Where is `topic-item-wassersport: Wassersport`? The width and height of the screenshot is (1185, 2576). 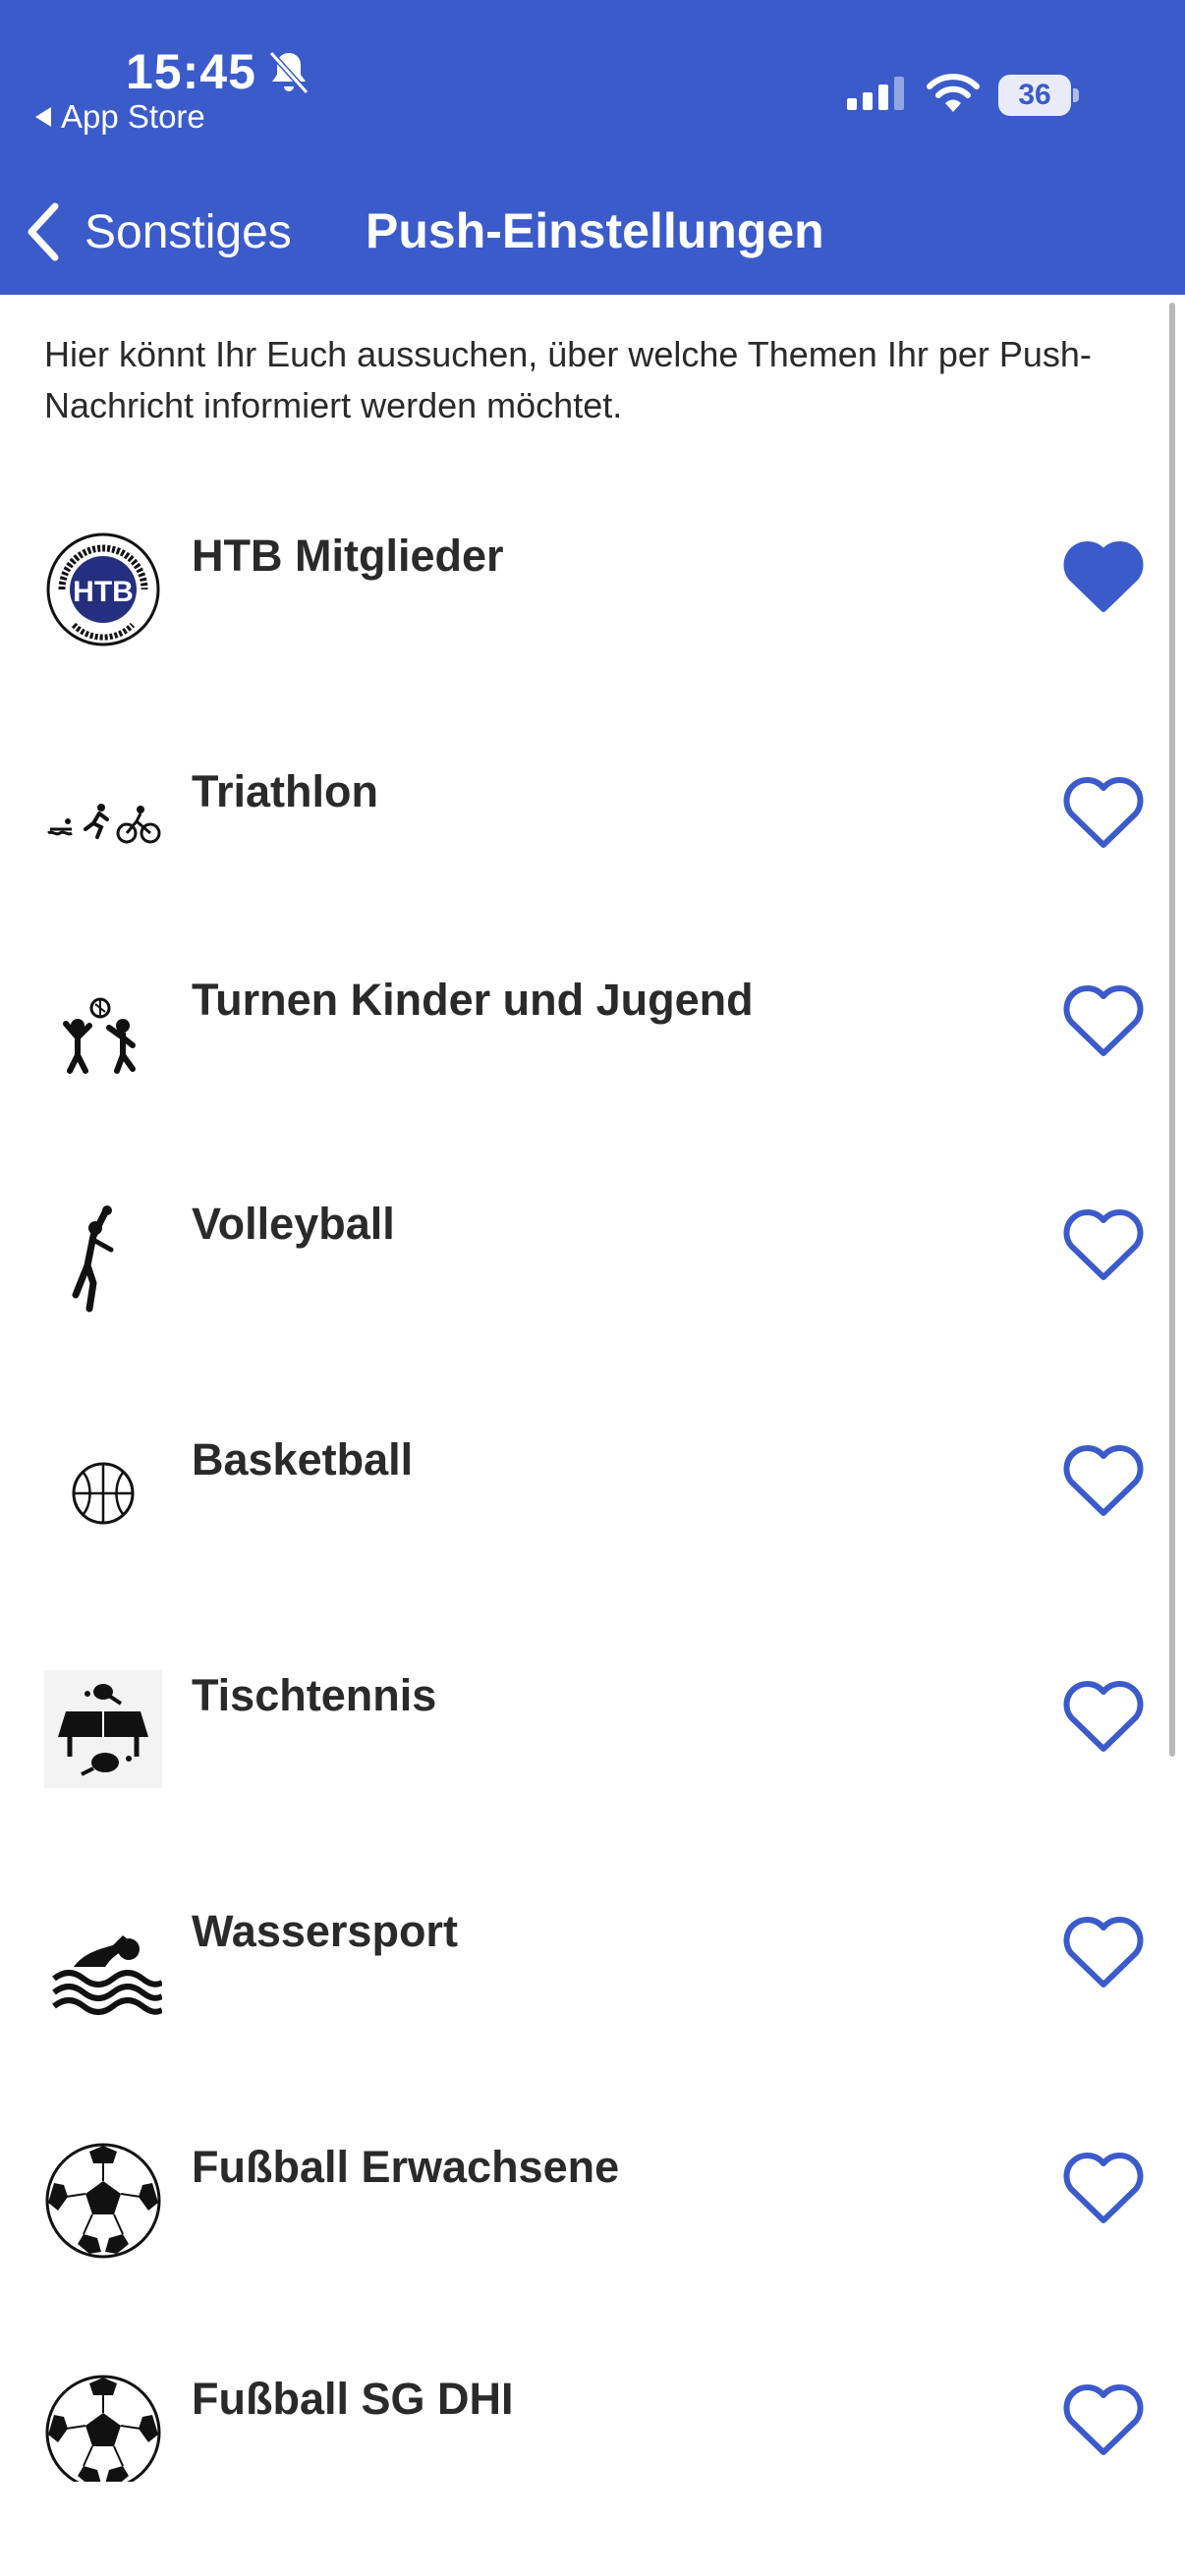
topic-item-wassersport: Wassersport is located at coordinates (592, 1955).